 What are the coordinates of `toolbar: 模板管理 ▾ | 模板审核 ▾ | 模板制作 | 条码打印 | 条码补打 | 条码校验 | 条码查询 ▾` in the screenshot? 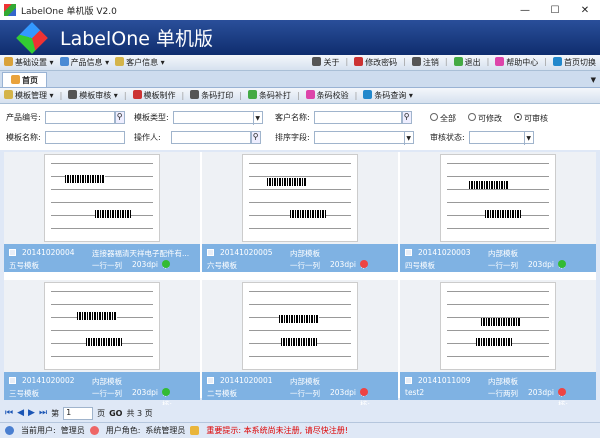 It's located at (300, 96).